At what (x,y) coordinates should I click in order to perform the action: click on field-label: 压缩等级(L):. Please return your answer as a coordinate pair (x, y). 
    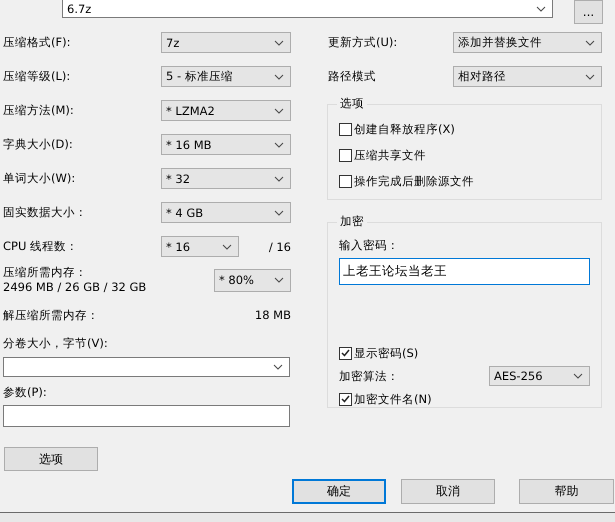
    Looking at the image, I should click on (36, 76).